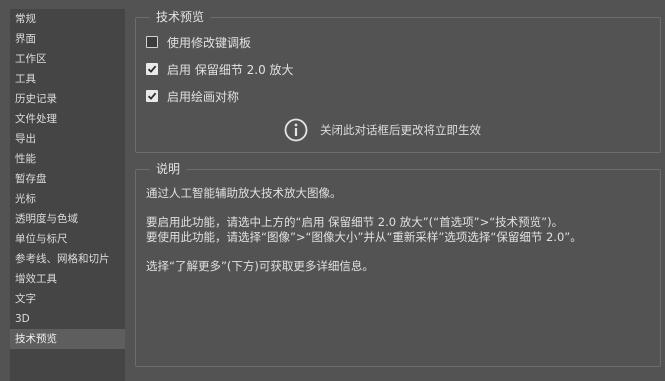  What do you see at coordinates (244, 193) in the screenshot?
I see `description-line: 通过人工智能辅助放大技术放大图像。` at bounding box center [244, 193].